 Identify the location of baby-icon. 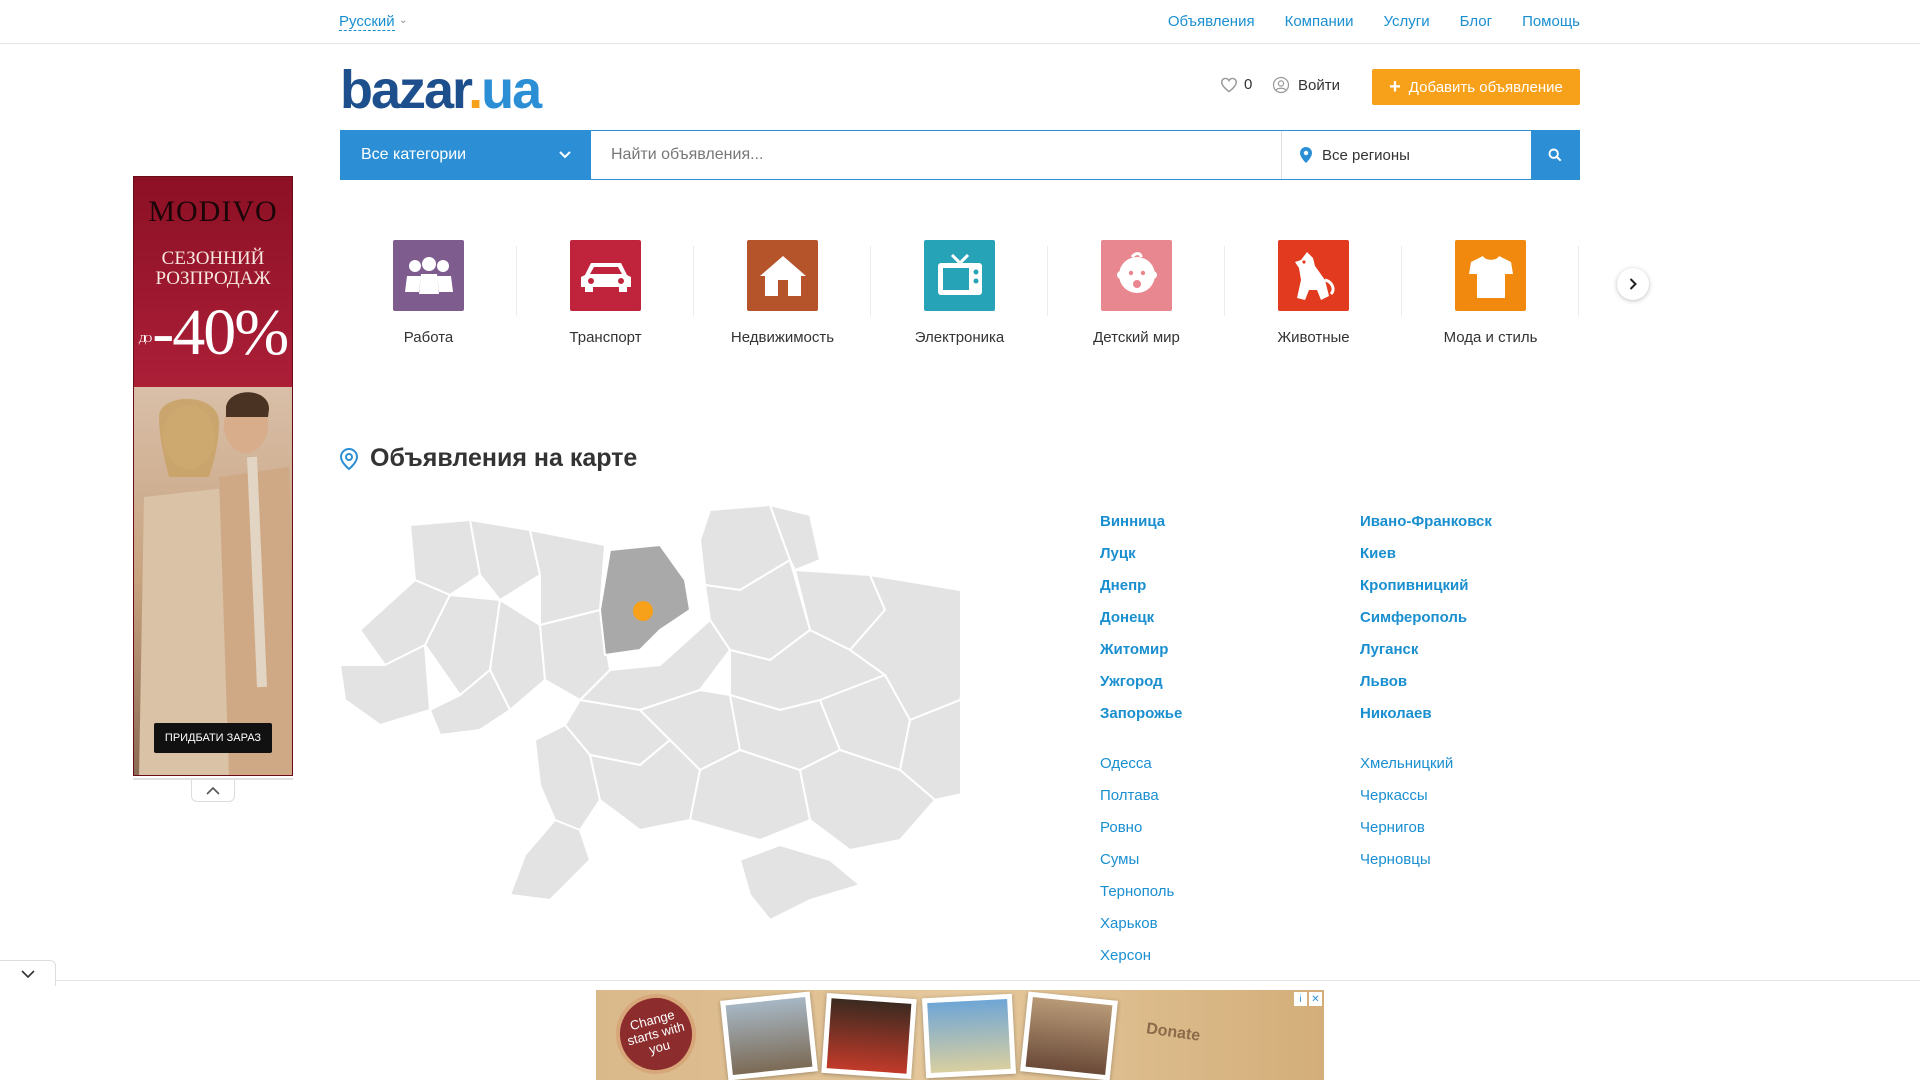
(1136, 275).